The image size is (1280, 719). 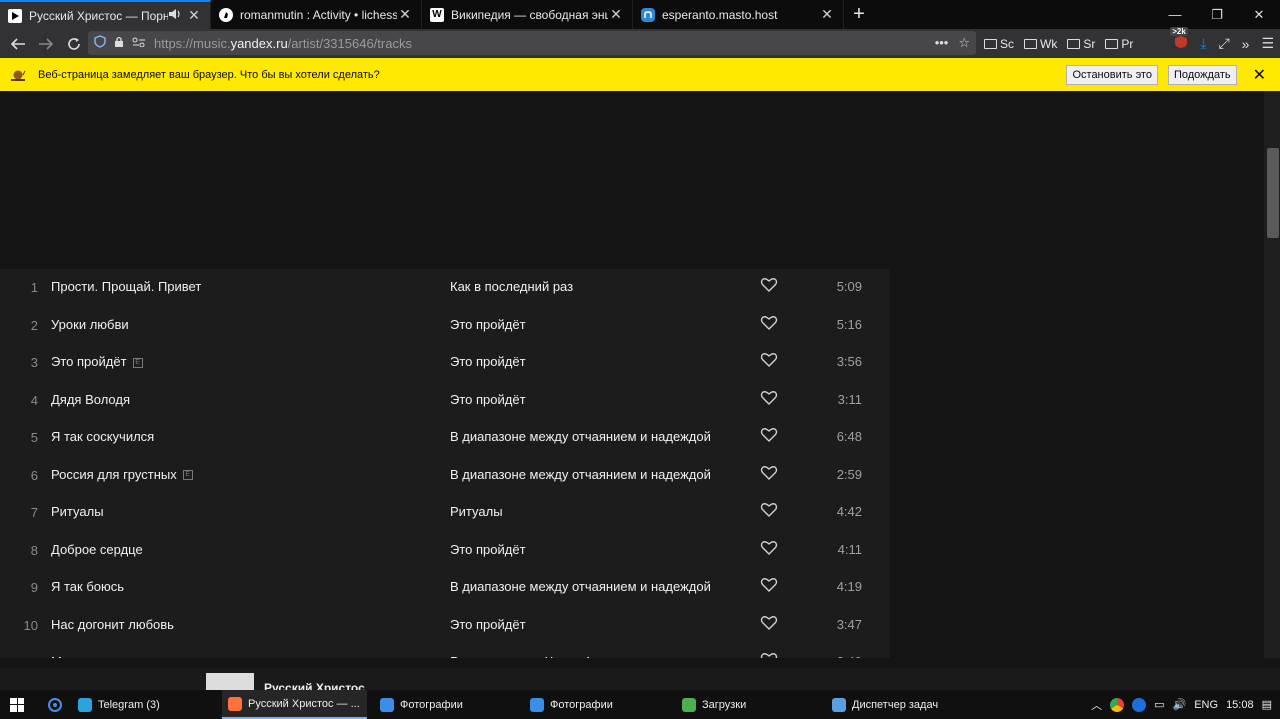 I want to click on track-duration: 2:59, so click(x=849, y=474).